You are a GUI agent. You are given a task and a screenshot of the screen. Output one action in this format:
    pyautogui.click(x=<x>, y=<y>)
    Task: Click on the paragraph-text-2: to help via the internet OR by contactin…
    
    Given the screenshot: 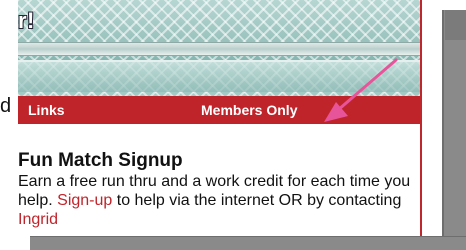 What is the action you would take?
    pyautogui.click(x=257, y=200)
    